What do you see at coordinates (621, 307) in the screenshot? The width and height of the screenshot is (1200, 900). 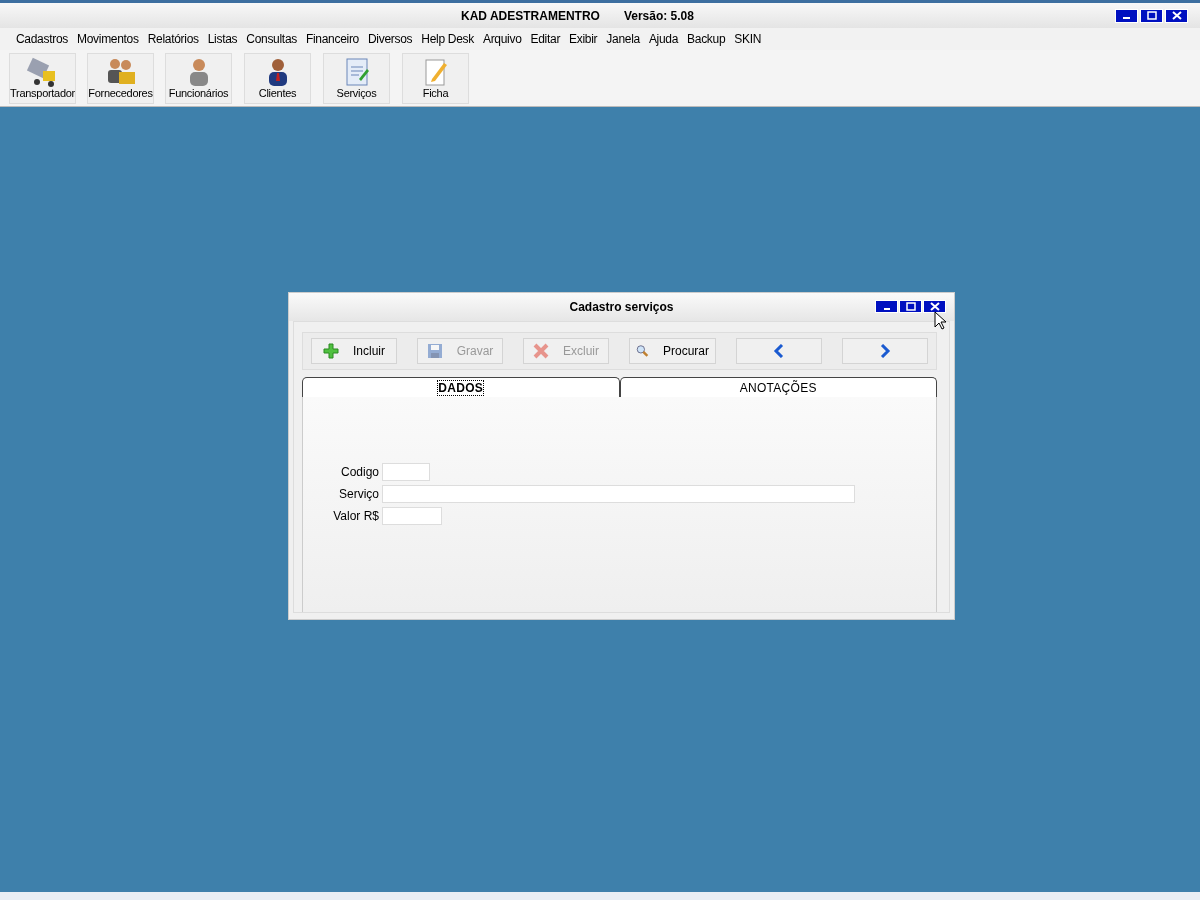 I see `dialog-title: Cadastro serviços` at bounding box center [621, 307].